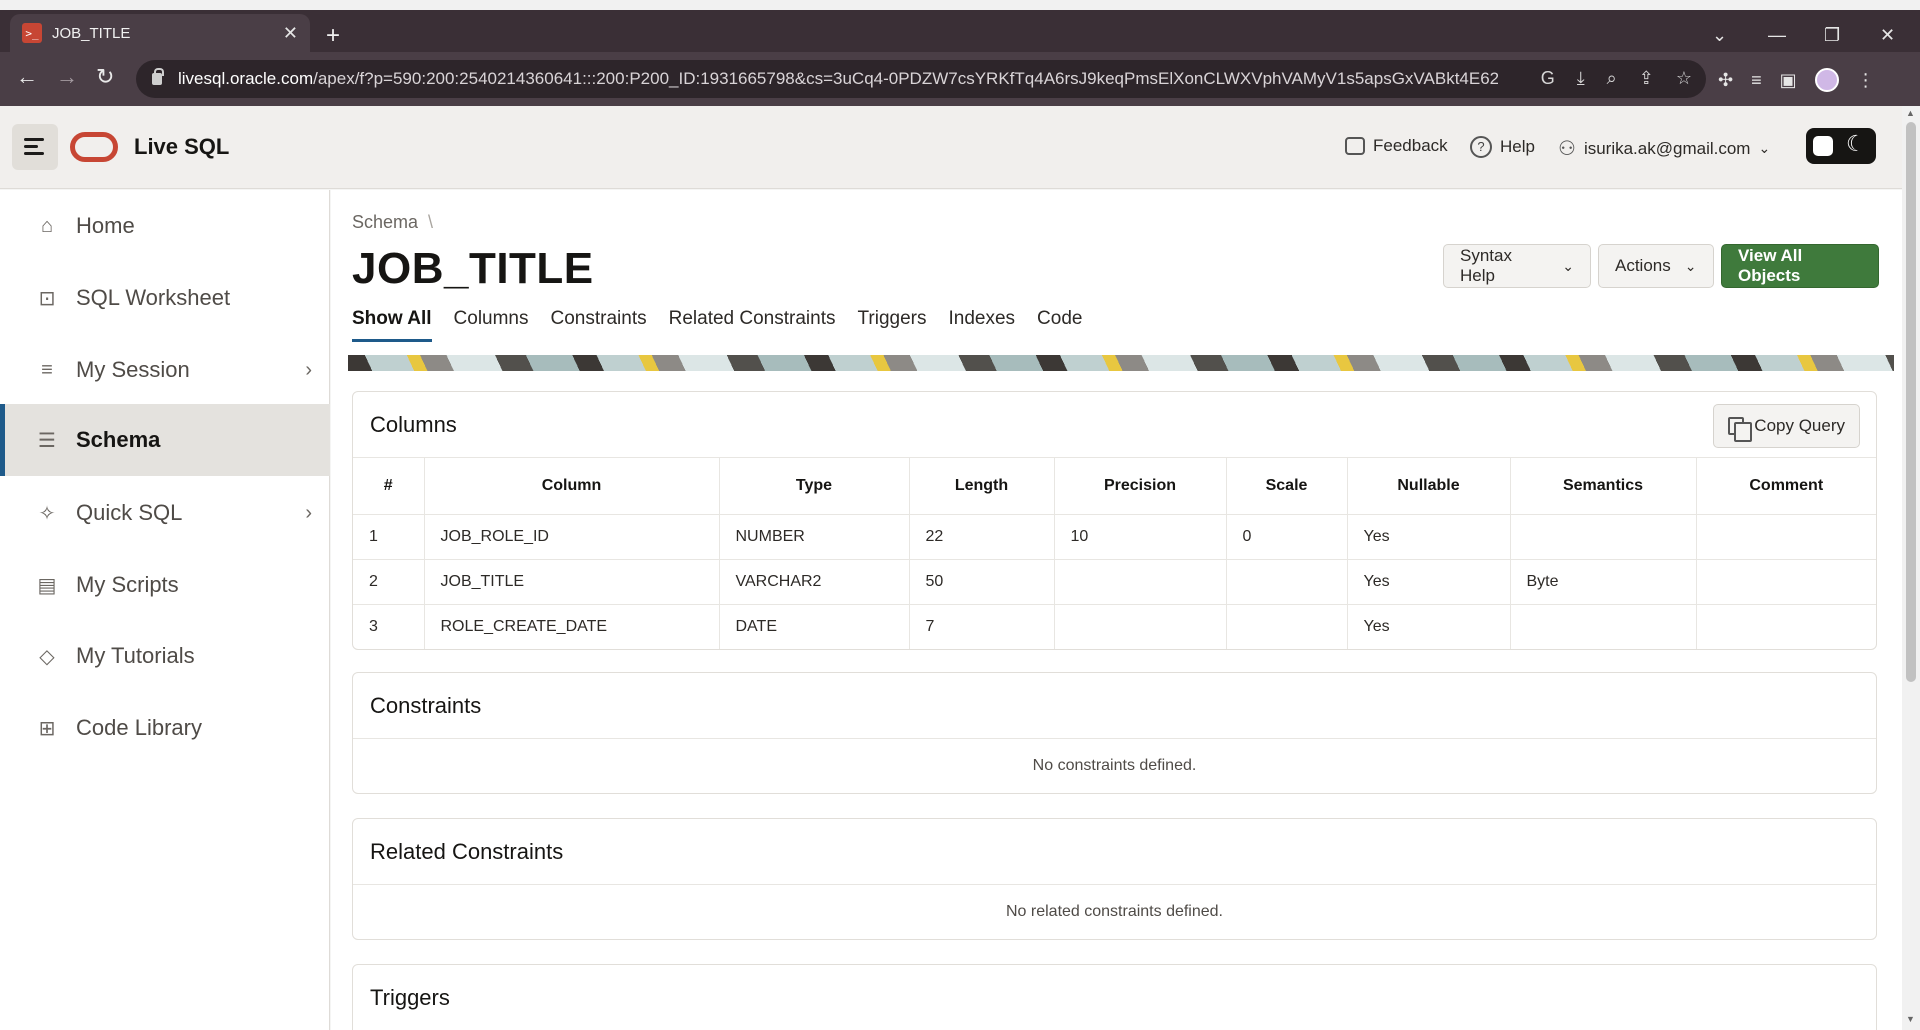  What do you see at coordinates (160, 33) in the screenshot?
I see `browser-tab: >_ JOB_TITLE ✕` at bounding box center [160, 33].